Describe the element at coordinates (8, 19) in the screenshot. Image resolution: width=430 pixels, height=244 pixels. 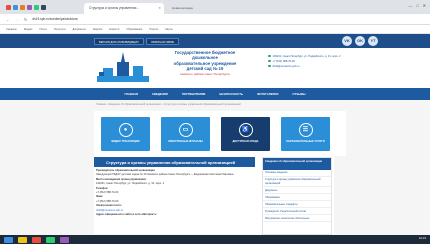
I see `back-icon: ←` at that location.